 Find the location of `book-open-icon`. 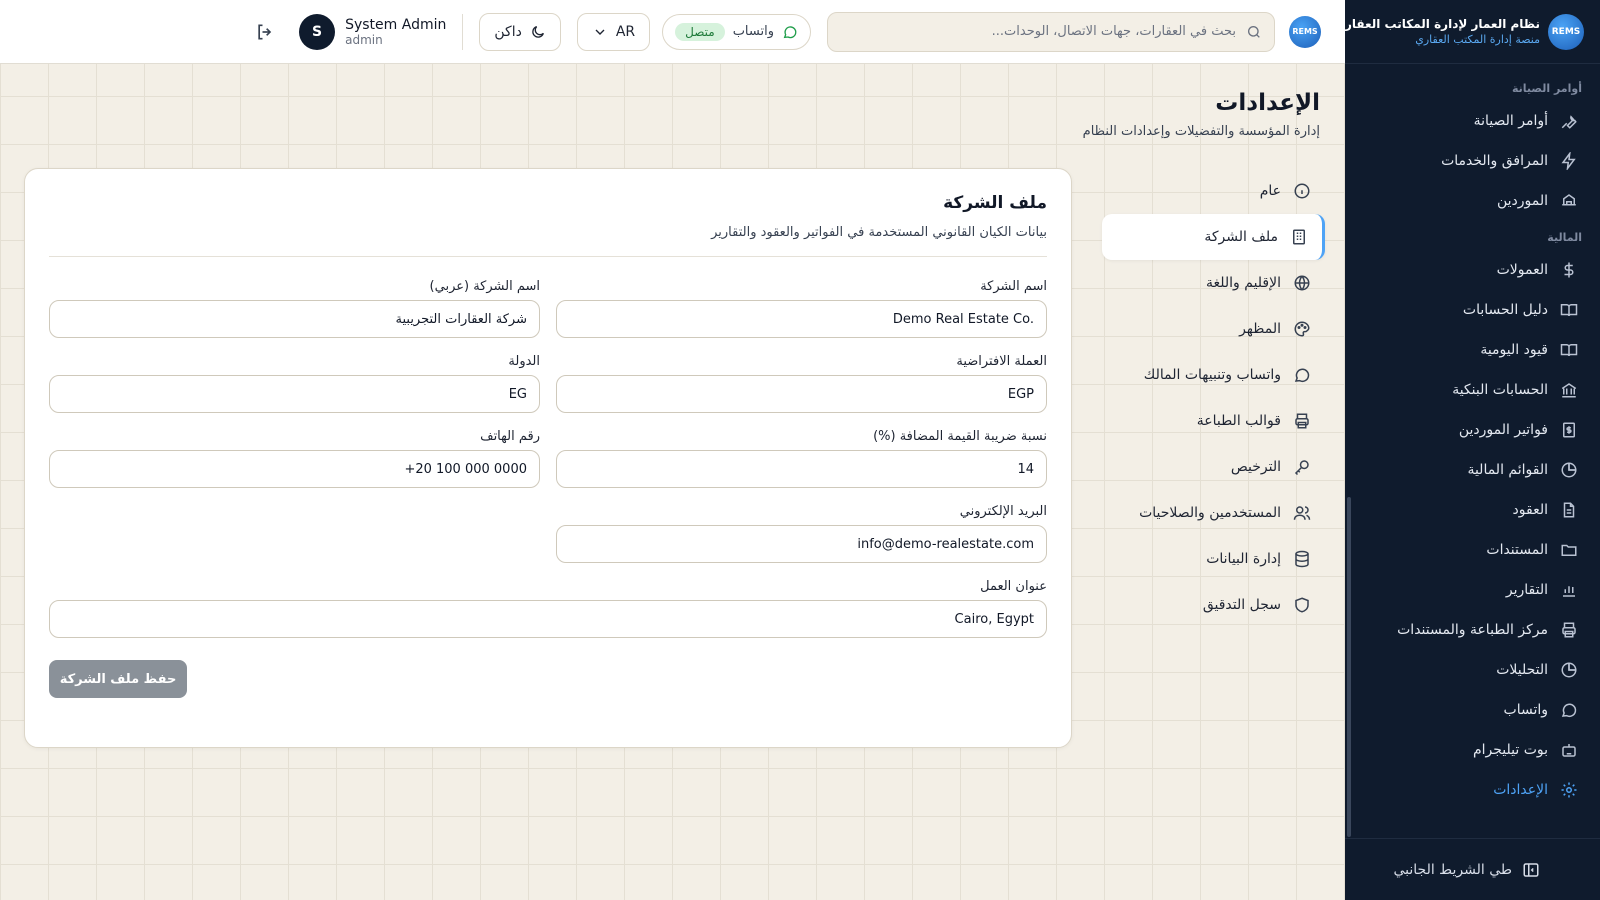

book-open-icon is located at coordinates (1569, 350).